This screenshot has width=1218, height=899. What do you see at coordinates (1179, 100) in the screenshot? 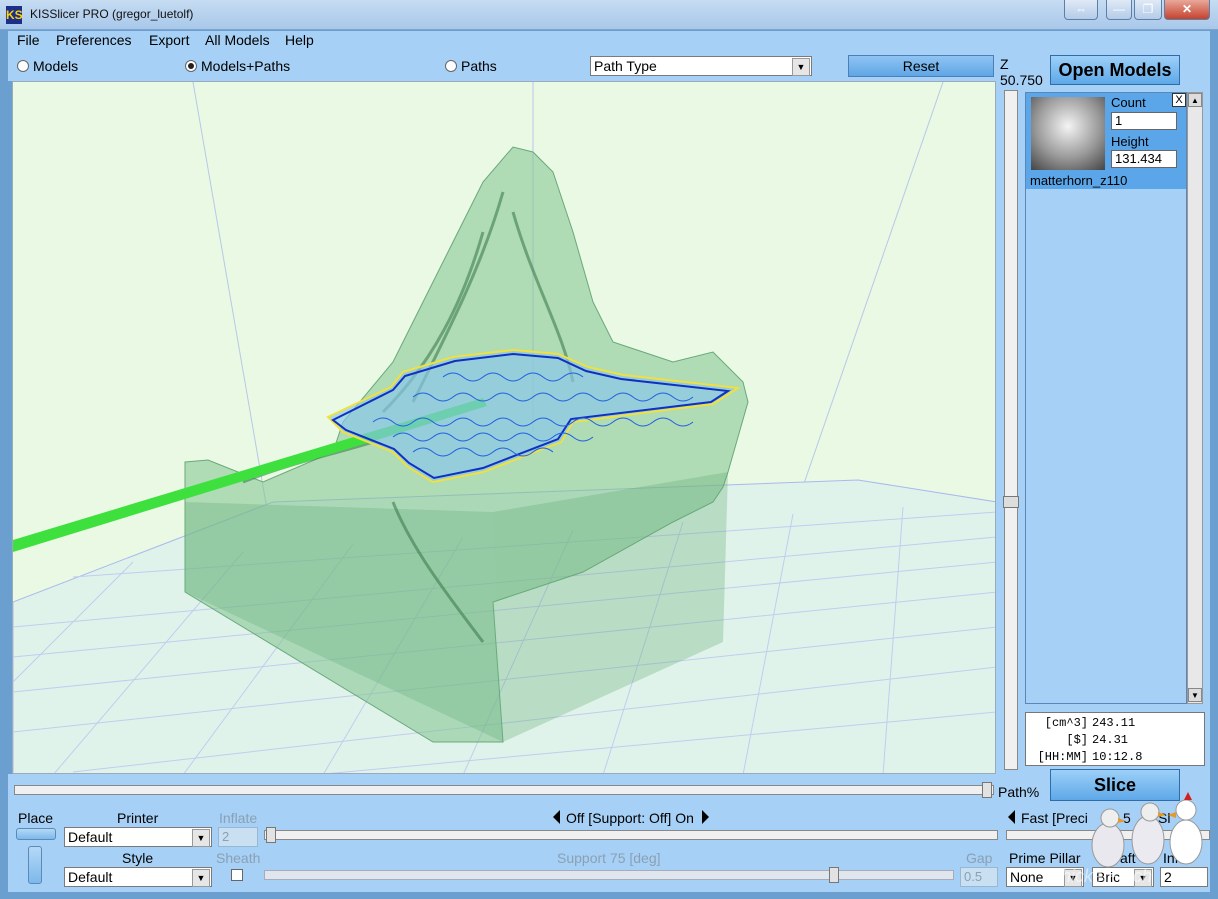
I see `remove-model-button: X` at bounding box center [1179, 100].